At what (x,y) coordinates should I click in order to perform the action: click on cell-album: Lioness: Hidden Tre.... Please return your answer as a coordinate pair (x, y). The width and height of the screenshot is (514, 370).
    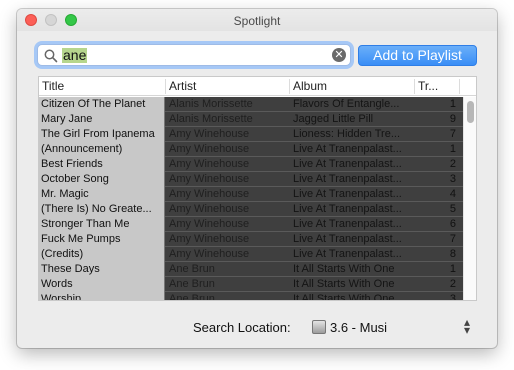
    Looking at the image, I should click on (347, 134).